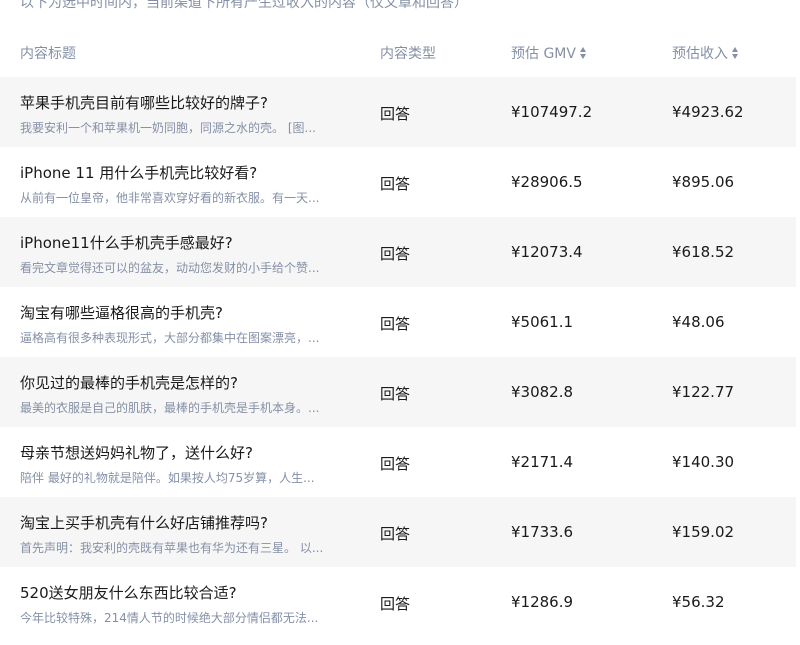  I want to click on row-title-link: 520送女朋友什么东西比较合适?, so click(190, 592).